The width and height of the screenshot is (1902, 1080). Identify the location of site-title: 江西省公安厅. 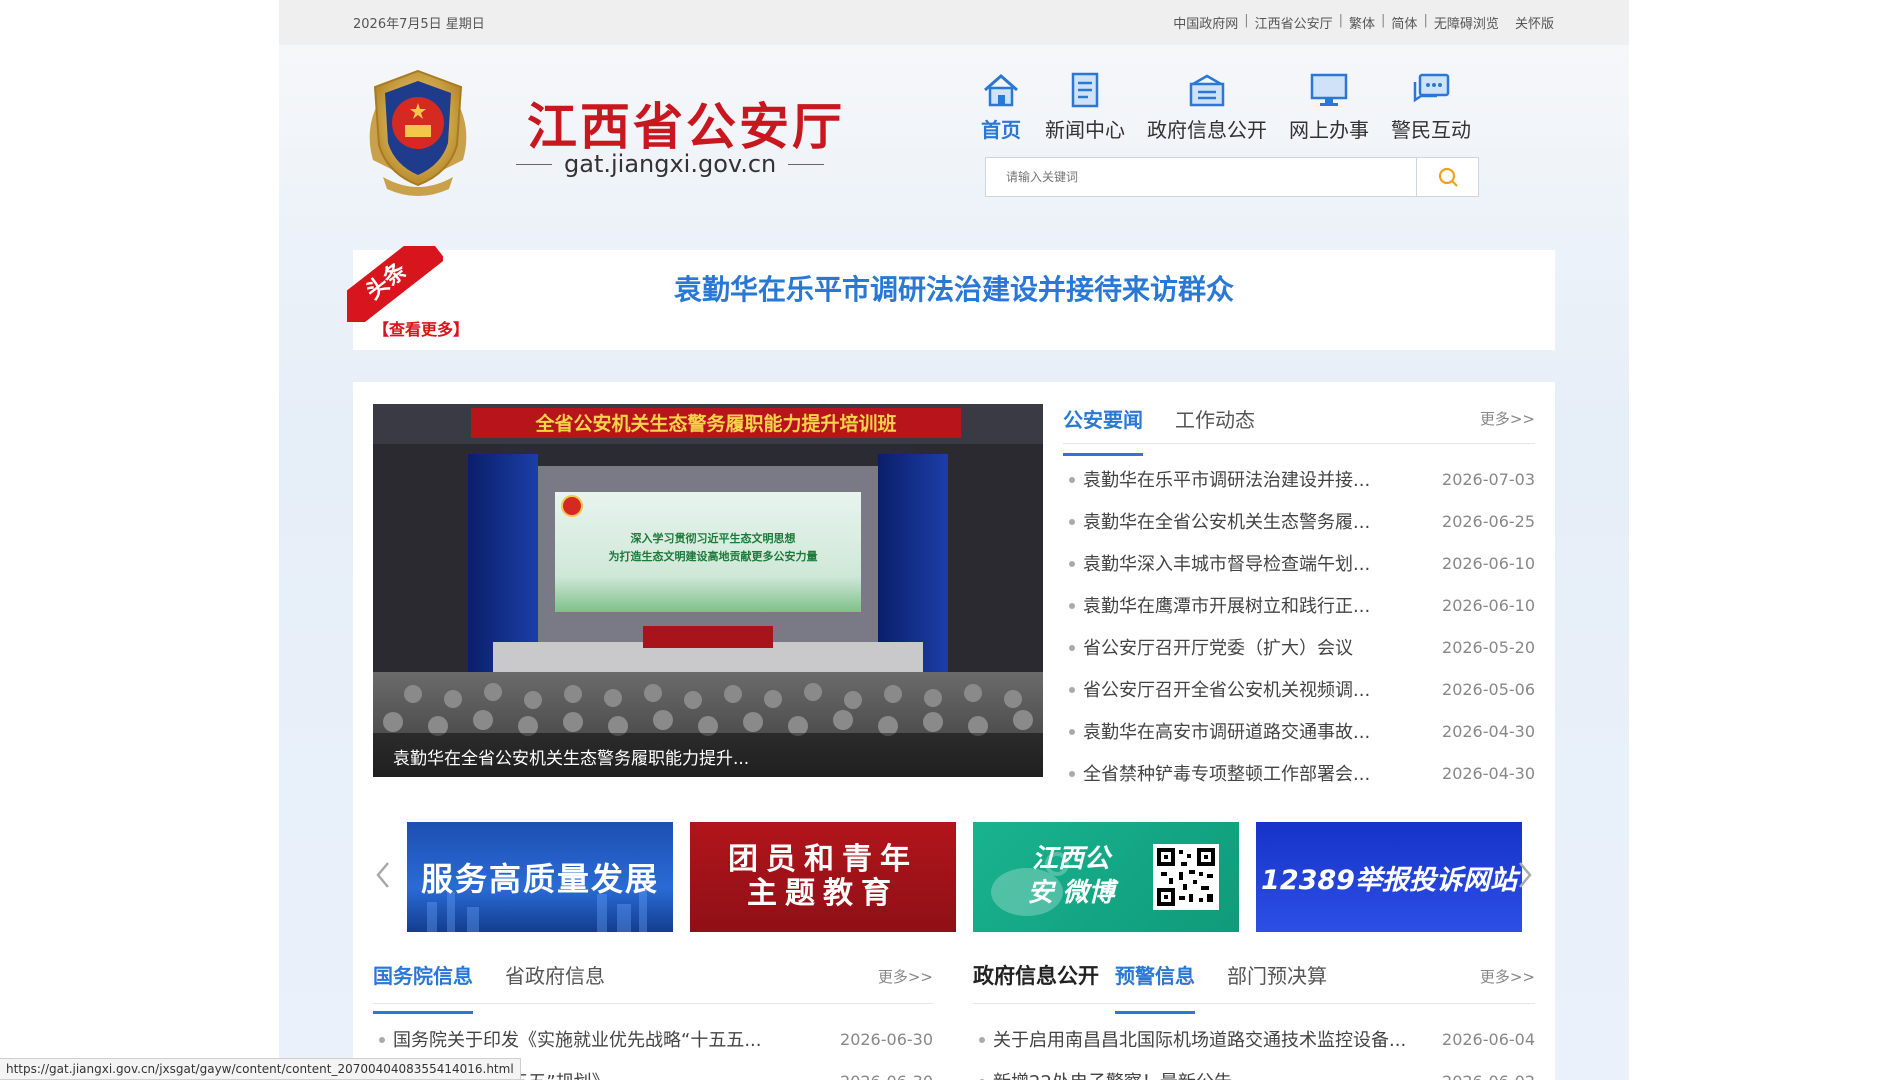
(686, 123).